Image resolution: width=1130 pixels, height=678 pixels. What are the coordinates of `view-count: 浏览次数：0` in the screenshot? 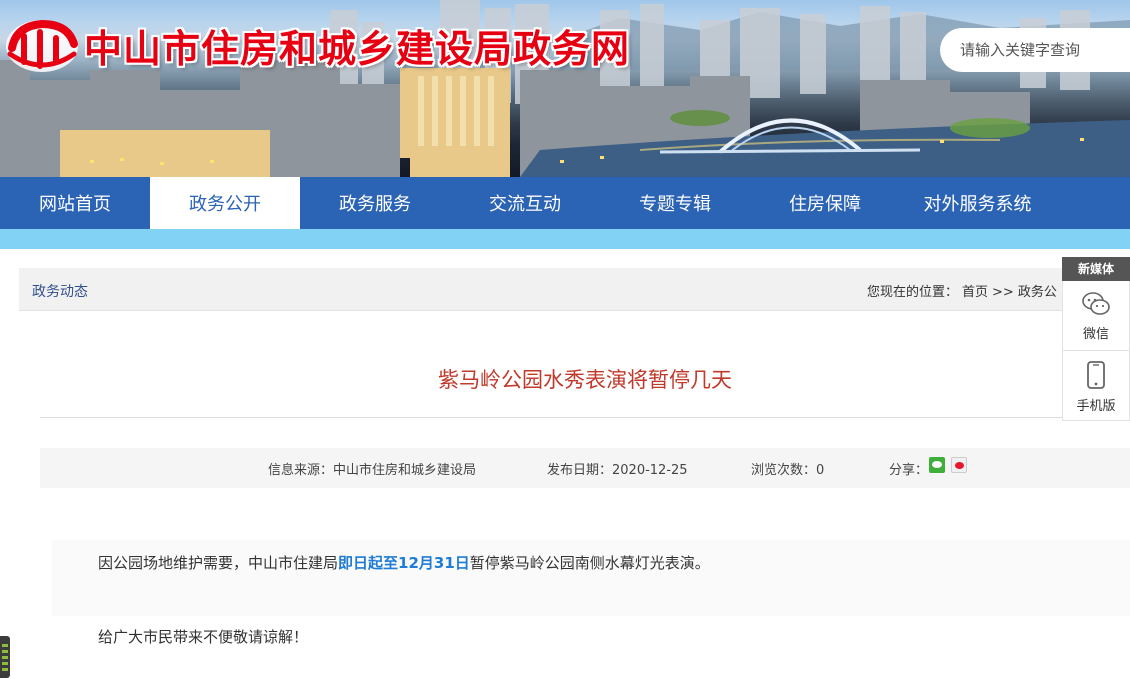 It's located at (788, 470).